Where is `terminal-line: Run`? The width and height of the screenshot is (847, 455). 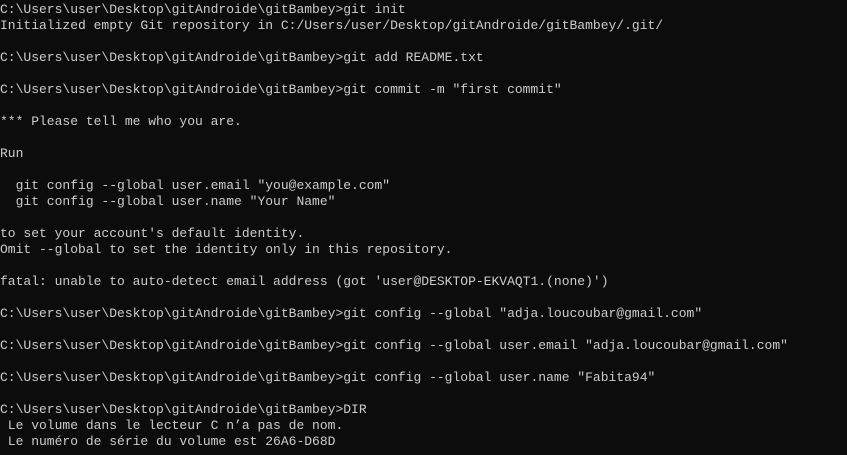
terminal-line: Run is located at coordinates (12, 153).